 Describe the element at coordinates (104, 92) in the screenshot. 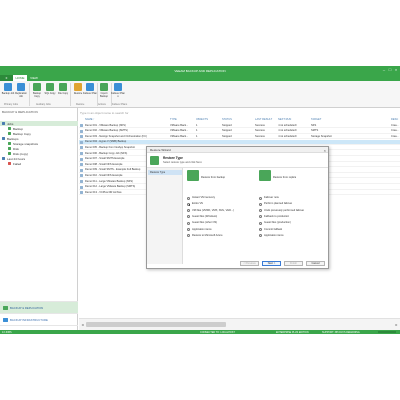

I see `import-backup-button: Import Backup` at that location.